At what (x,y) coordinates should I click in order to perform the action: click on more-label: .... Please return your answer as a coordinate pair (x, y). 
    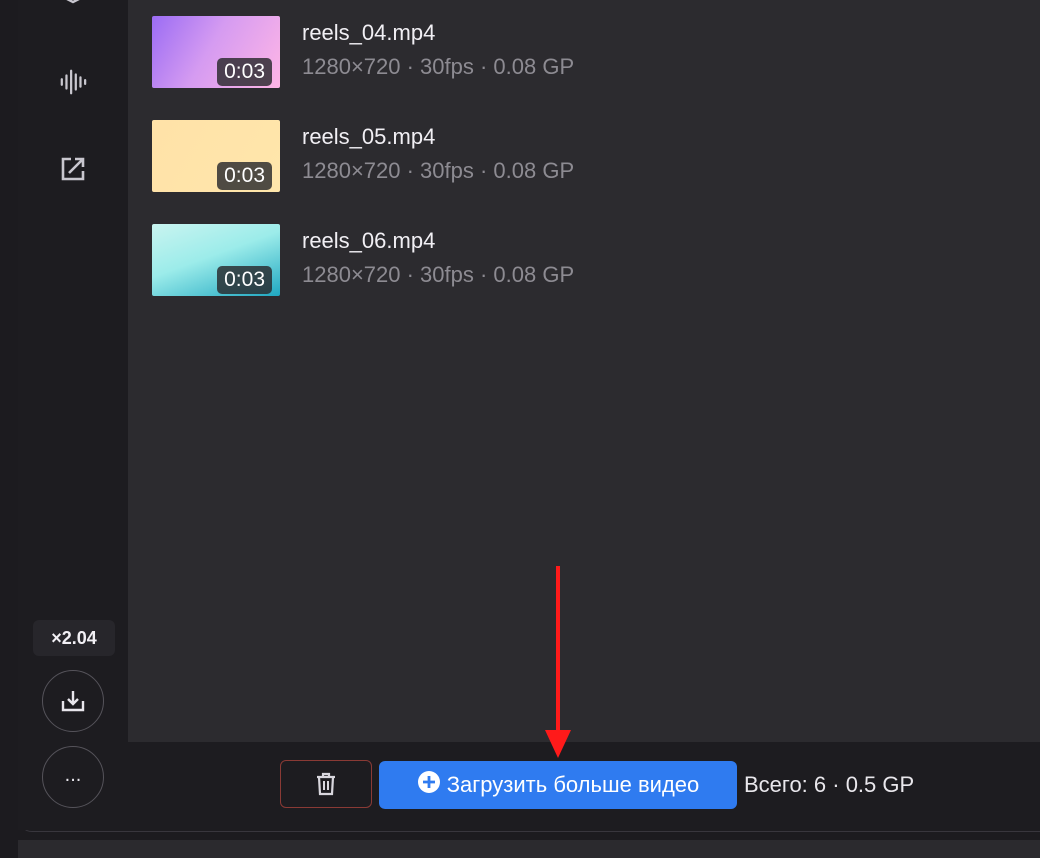
    Looking at the image, I should click on (73, 774).